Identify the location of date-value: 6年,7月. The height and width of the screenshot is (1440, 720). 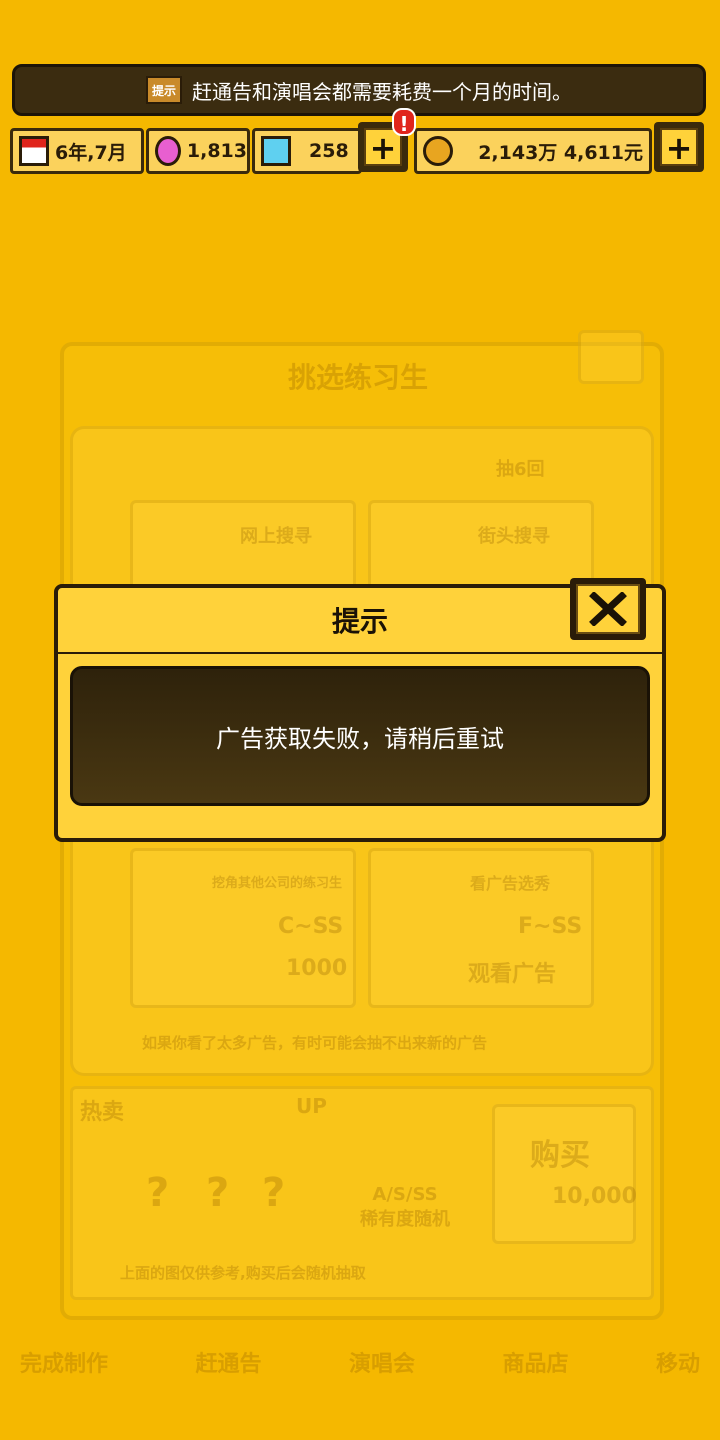
(91, 152).